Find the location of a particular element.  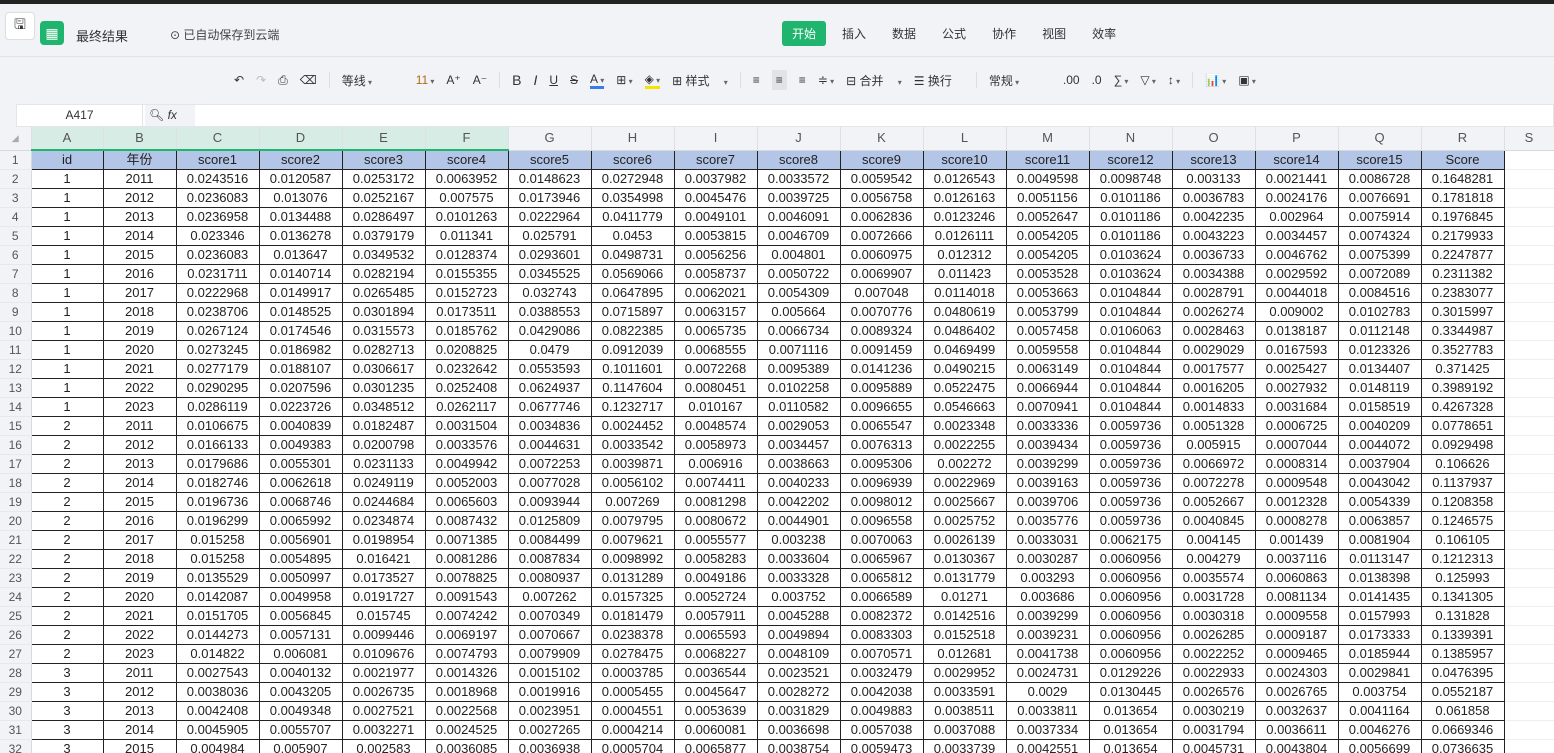

data-cell: 0.0026735 is located at coordinates (383, 692).